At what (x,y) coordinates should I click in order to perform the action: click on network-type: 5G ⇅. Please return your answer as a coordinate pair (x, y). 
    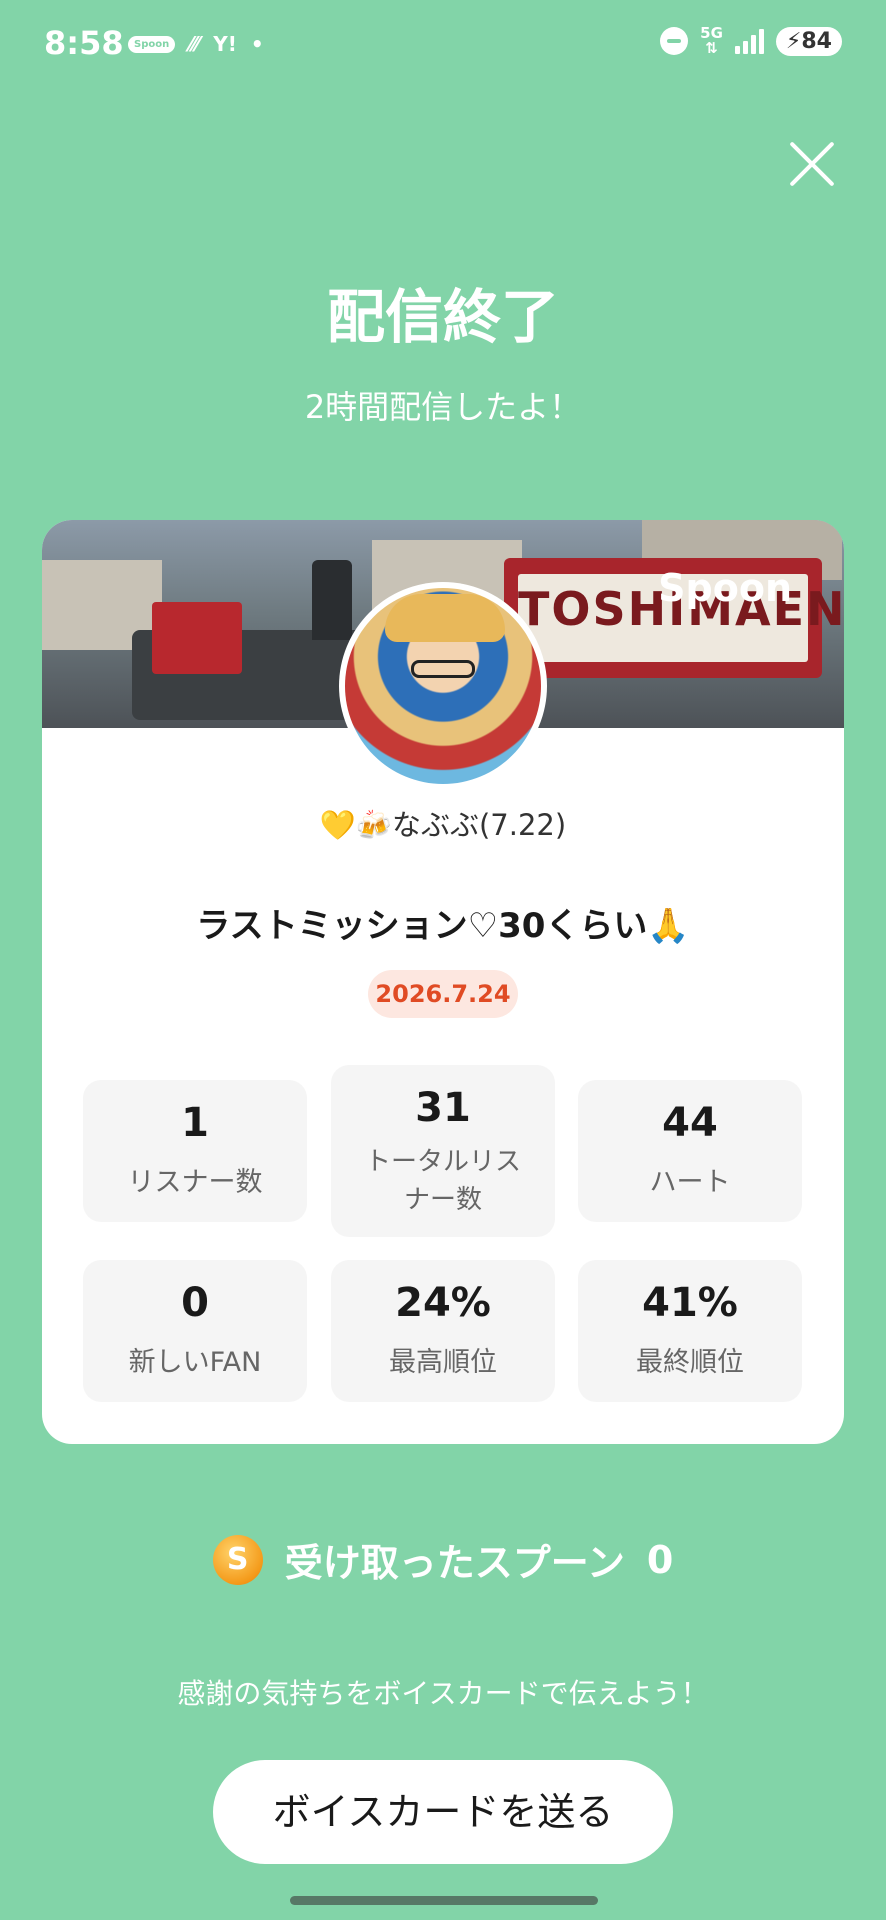
    Looking at the image, I should click on (711, 40).